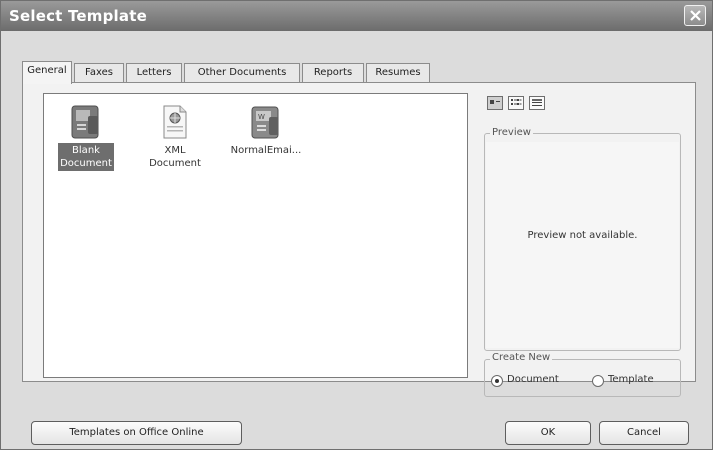 The width and height of the screenshot is (713, 450). What do you see at coordinates (136, 433) in the screenshot?
I see `templates-online-button: Templates on Office Online` at bounding box center [136, 433].